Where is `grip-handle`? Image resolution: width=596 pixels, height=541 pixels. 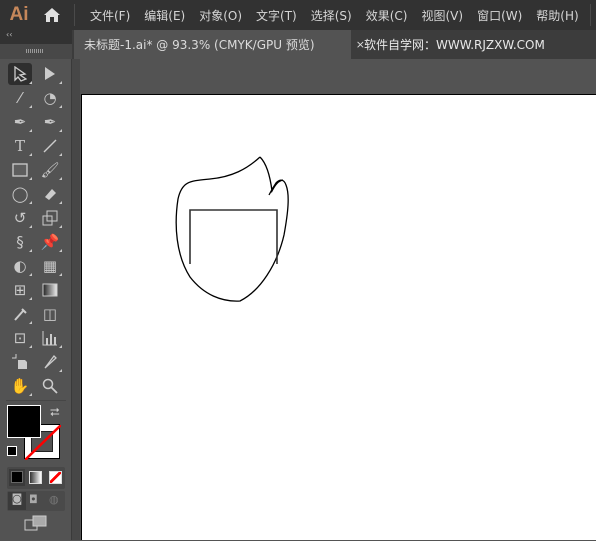
grip-handle is located at coordinates (35, 51).